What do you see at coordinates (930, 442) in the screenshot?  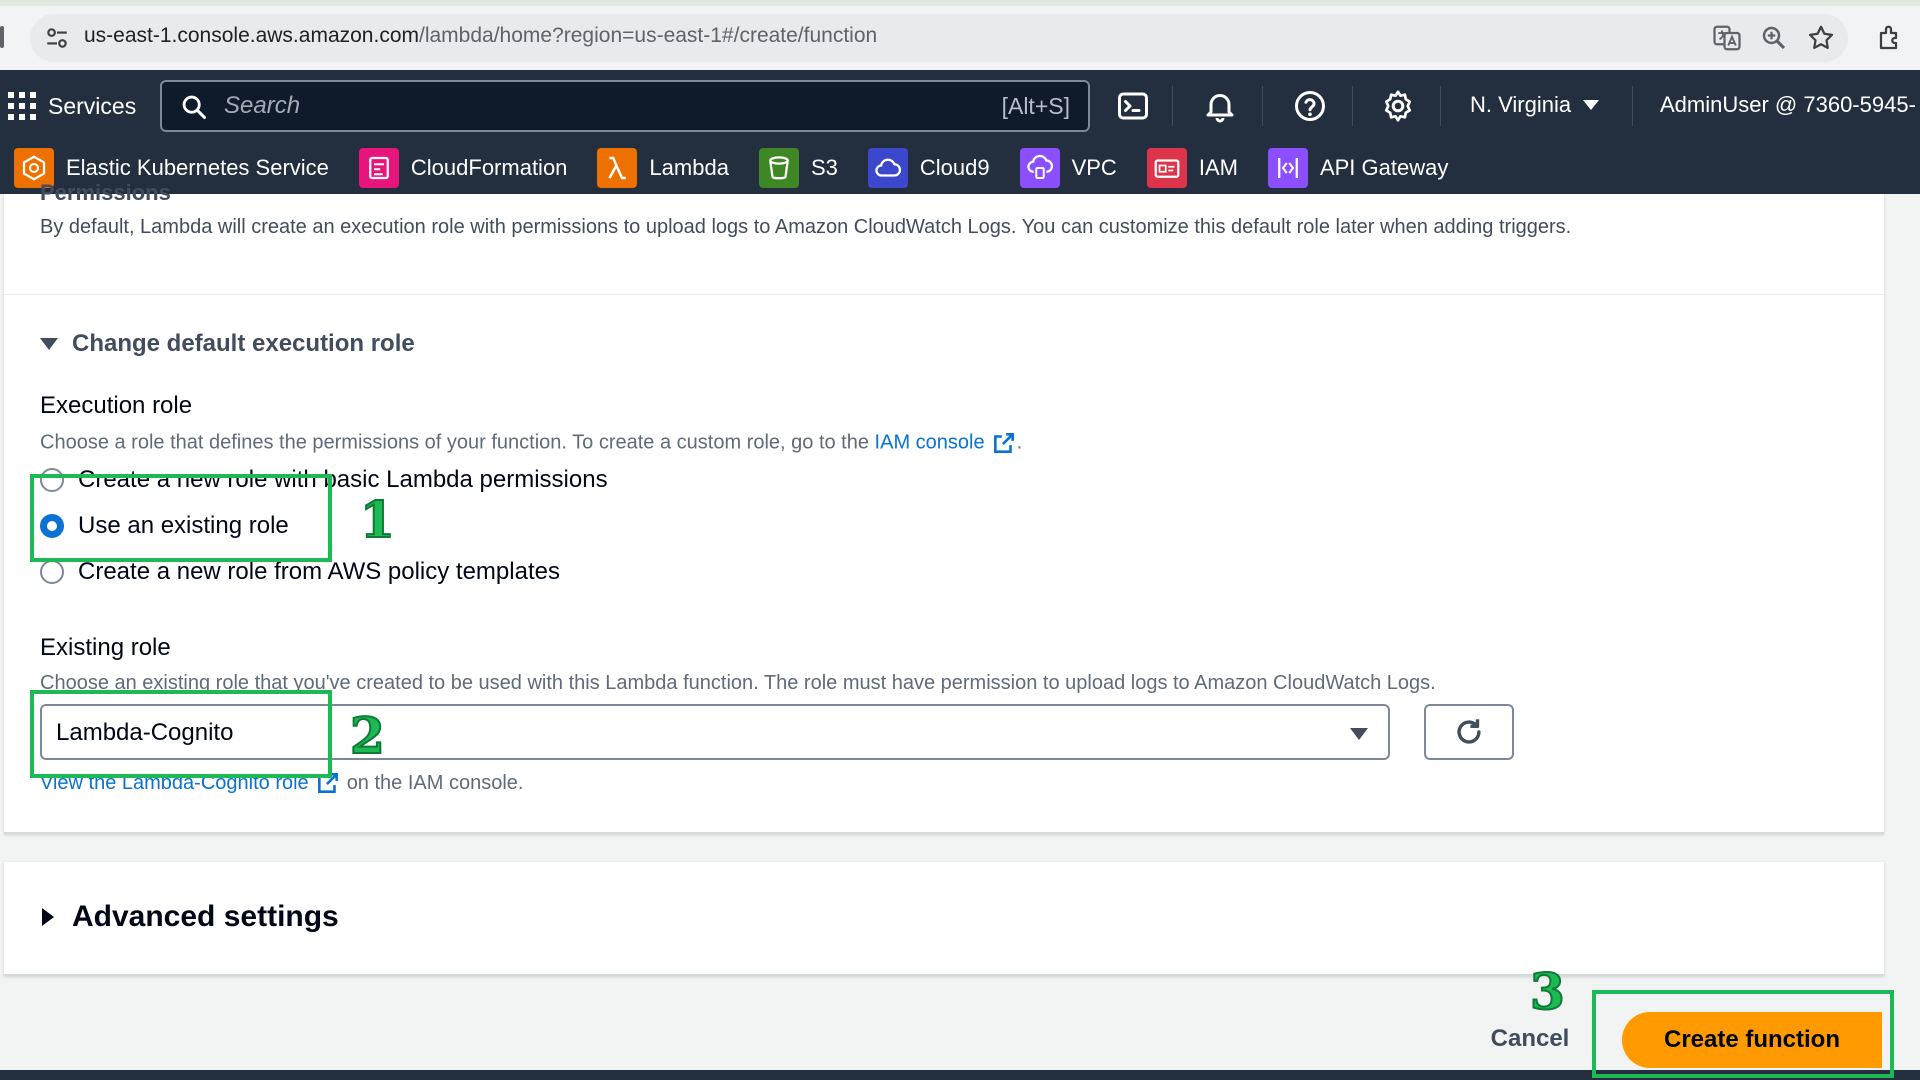 I see `iam-console-link: IAM console` at bounding box center [930, 442].